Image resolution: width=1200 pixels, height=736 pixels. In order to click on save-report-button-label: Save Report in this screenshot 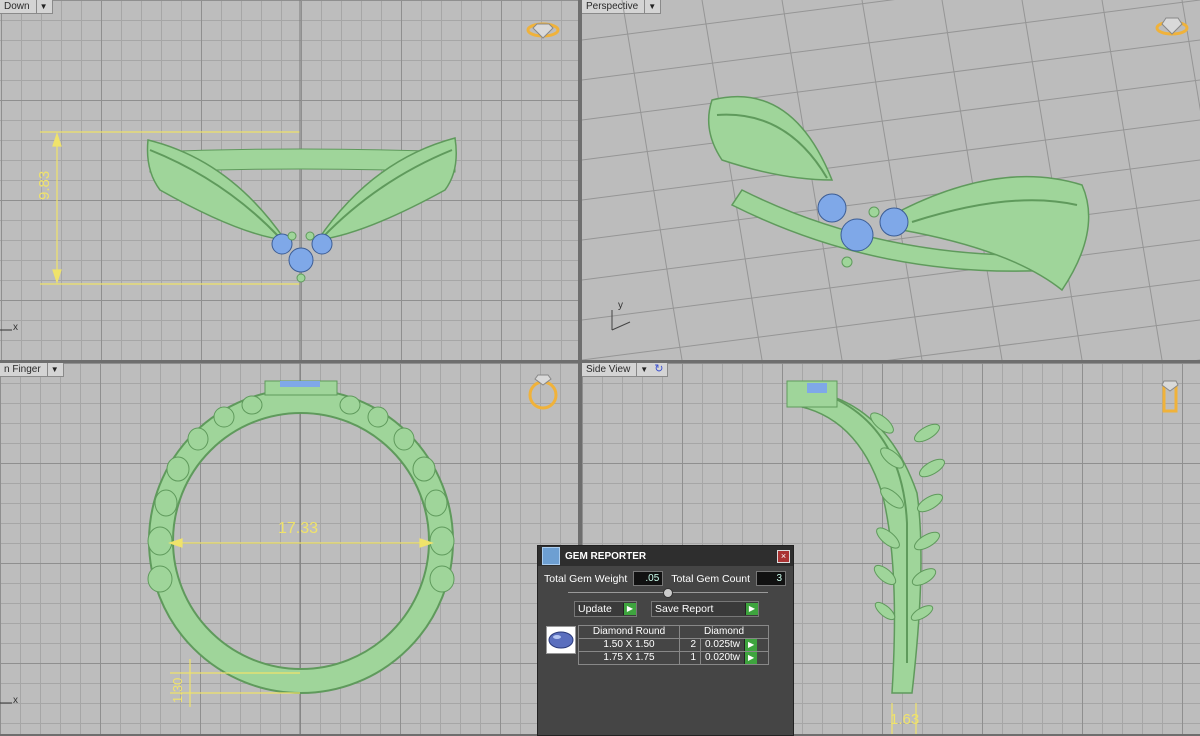, I will do `click(684, 609)`.